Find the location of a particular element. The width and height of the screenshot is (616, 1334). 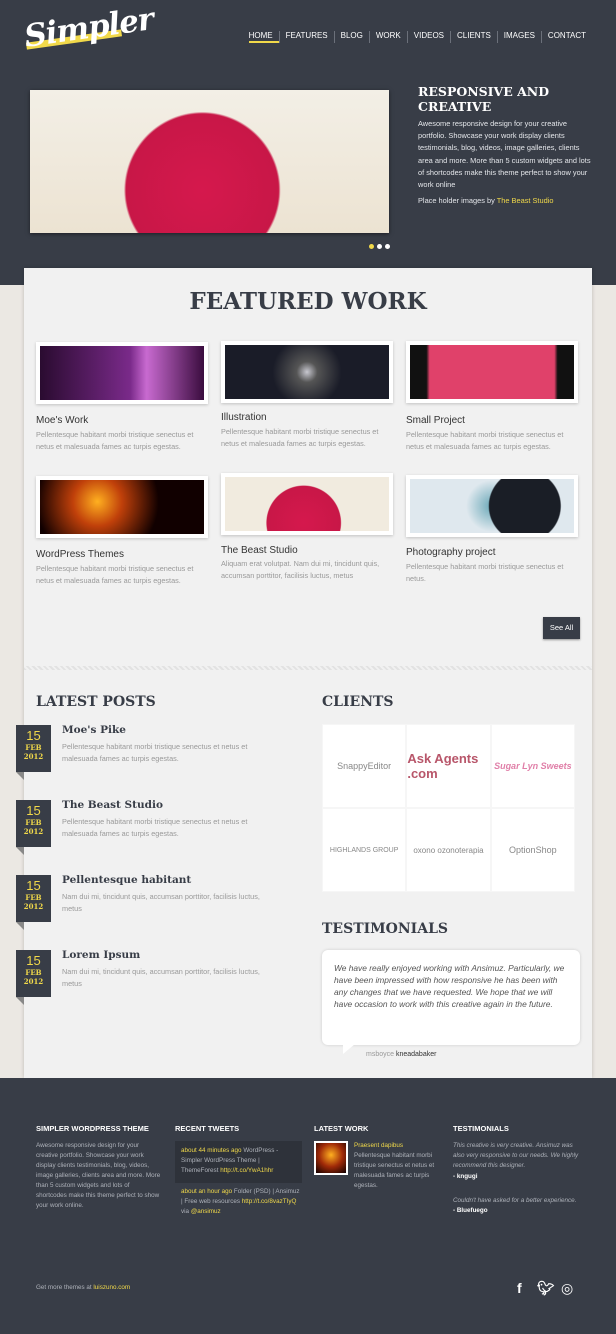

client-logo: Ask Agents .com is located at coordinates (448, 766).